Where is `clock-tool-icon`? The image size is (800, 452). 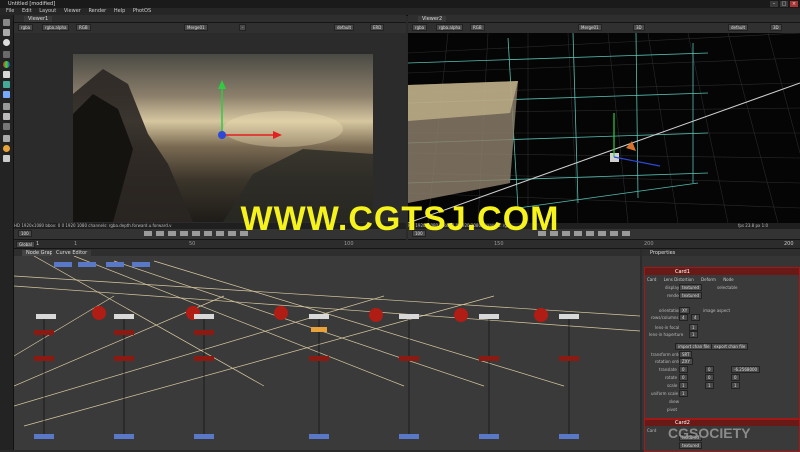
clock-tool-icon is located at coordinates (6, 42).